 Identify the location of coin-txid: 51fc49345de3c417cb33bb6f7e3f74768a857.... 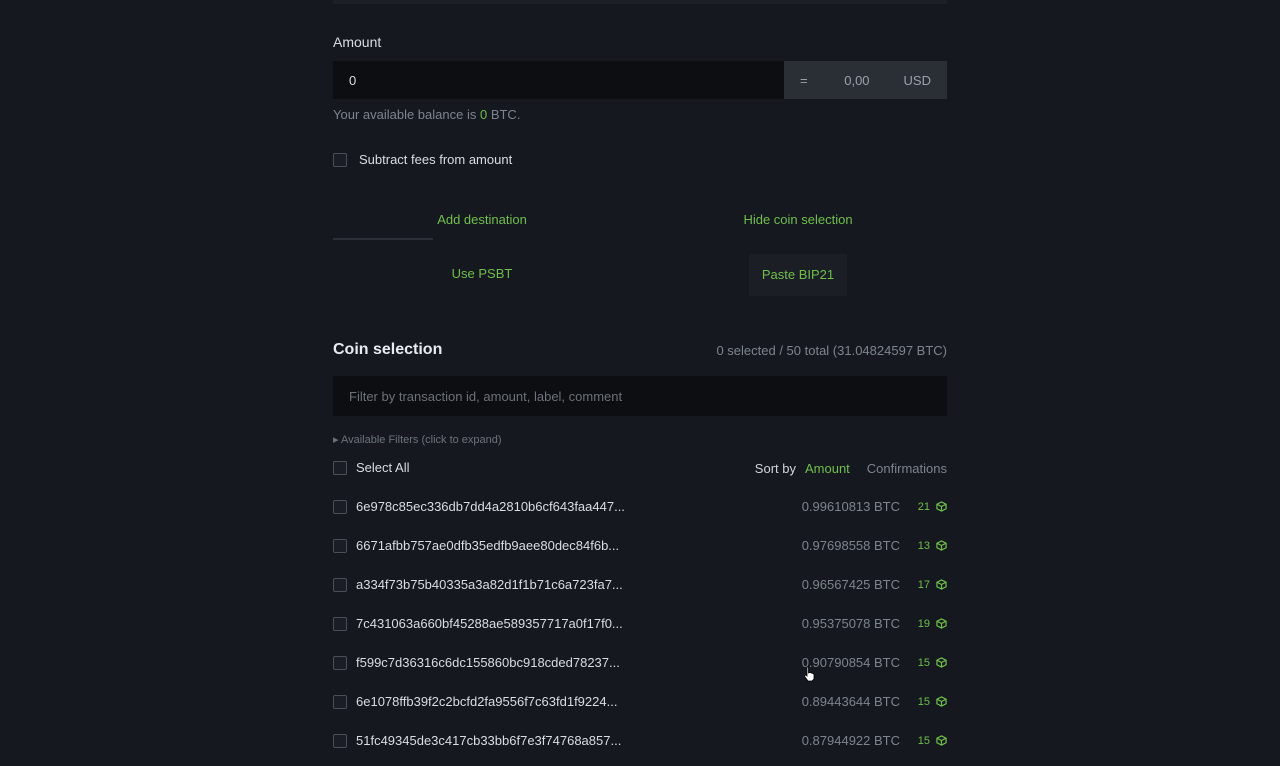
(489, 740).